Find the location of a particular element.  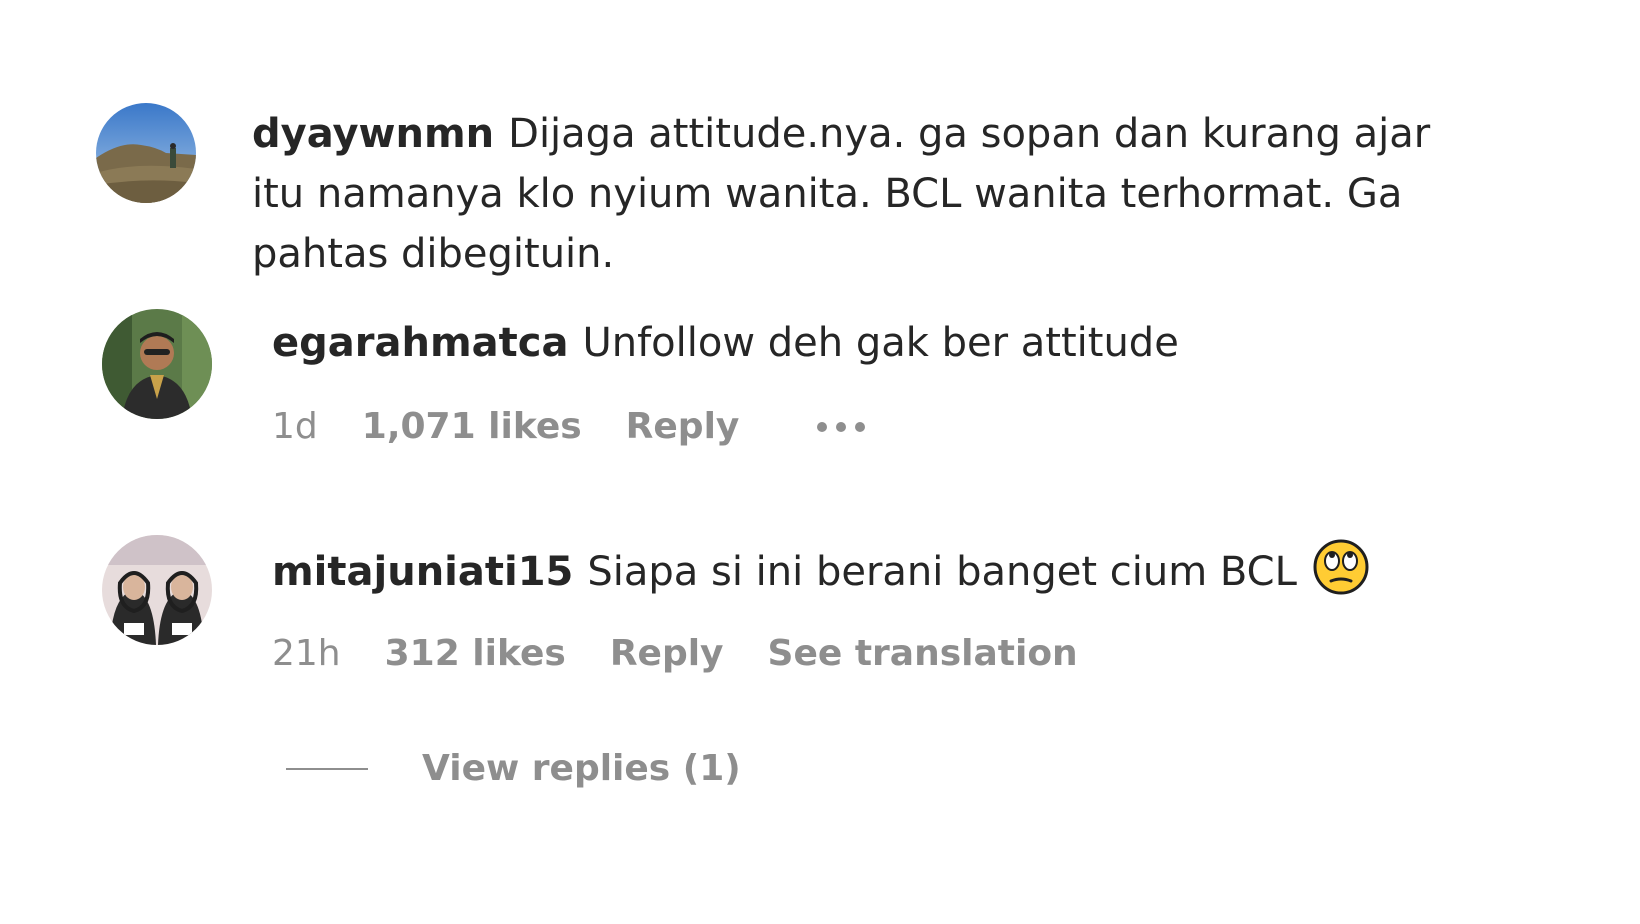

avatar-person-image is located at coordinates (157, 364).